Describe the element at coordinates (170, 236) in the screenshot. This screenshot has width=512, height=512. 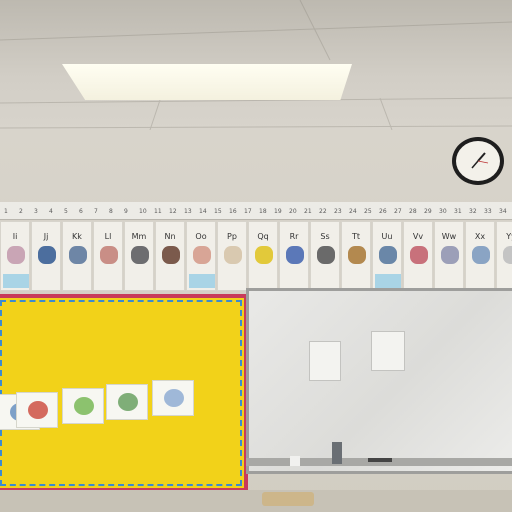
I see `alphabet-card-letter: Nn` at that location.